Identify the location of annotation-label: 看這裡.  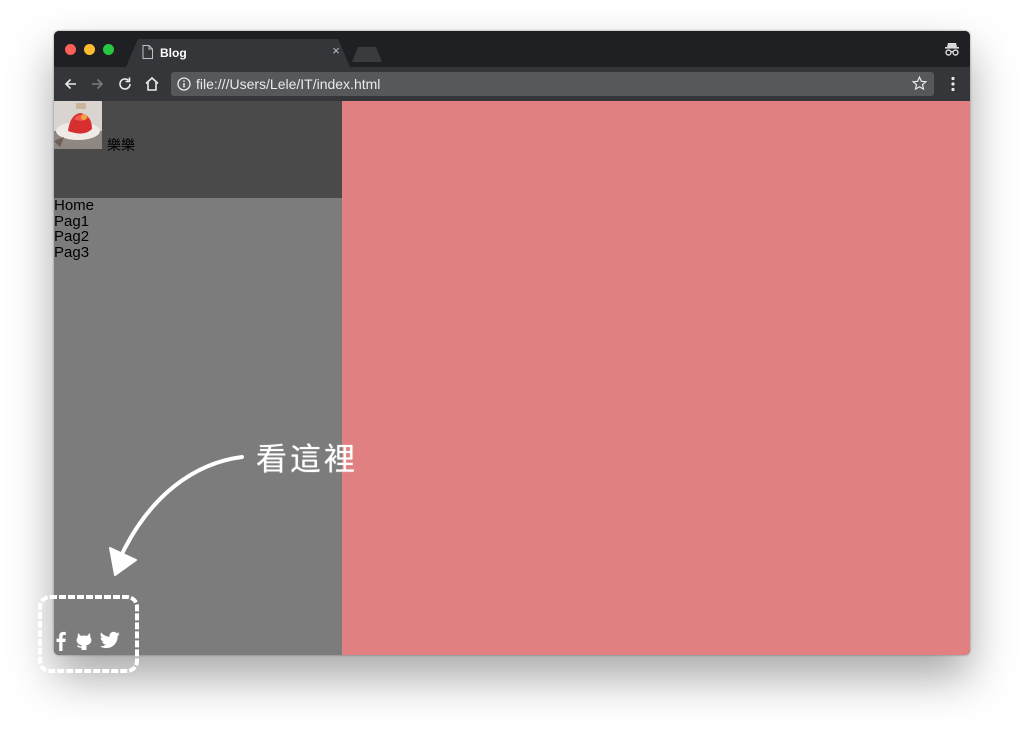
(307, 460).